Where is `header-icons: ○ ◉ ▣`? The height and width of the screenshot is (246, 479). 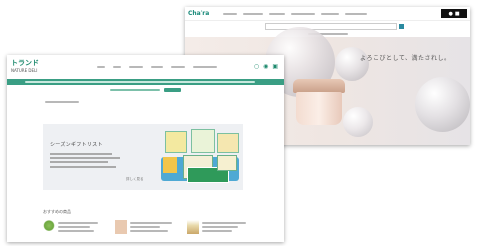
header-icons: ○ ◉ ▣ is located at coordinates (266, 66).